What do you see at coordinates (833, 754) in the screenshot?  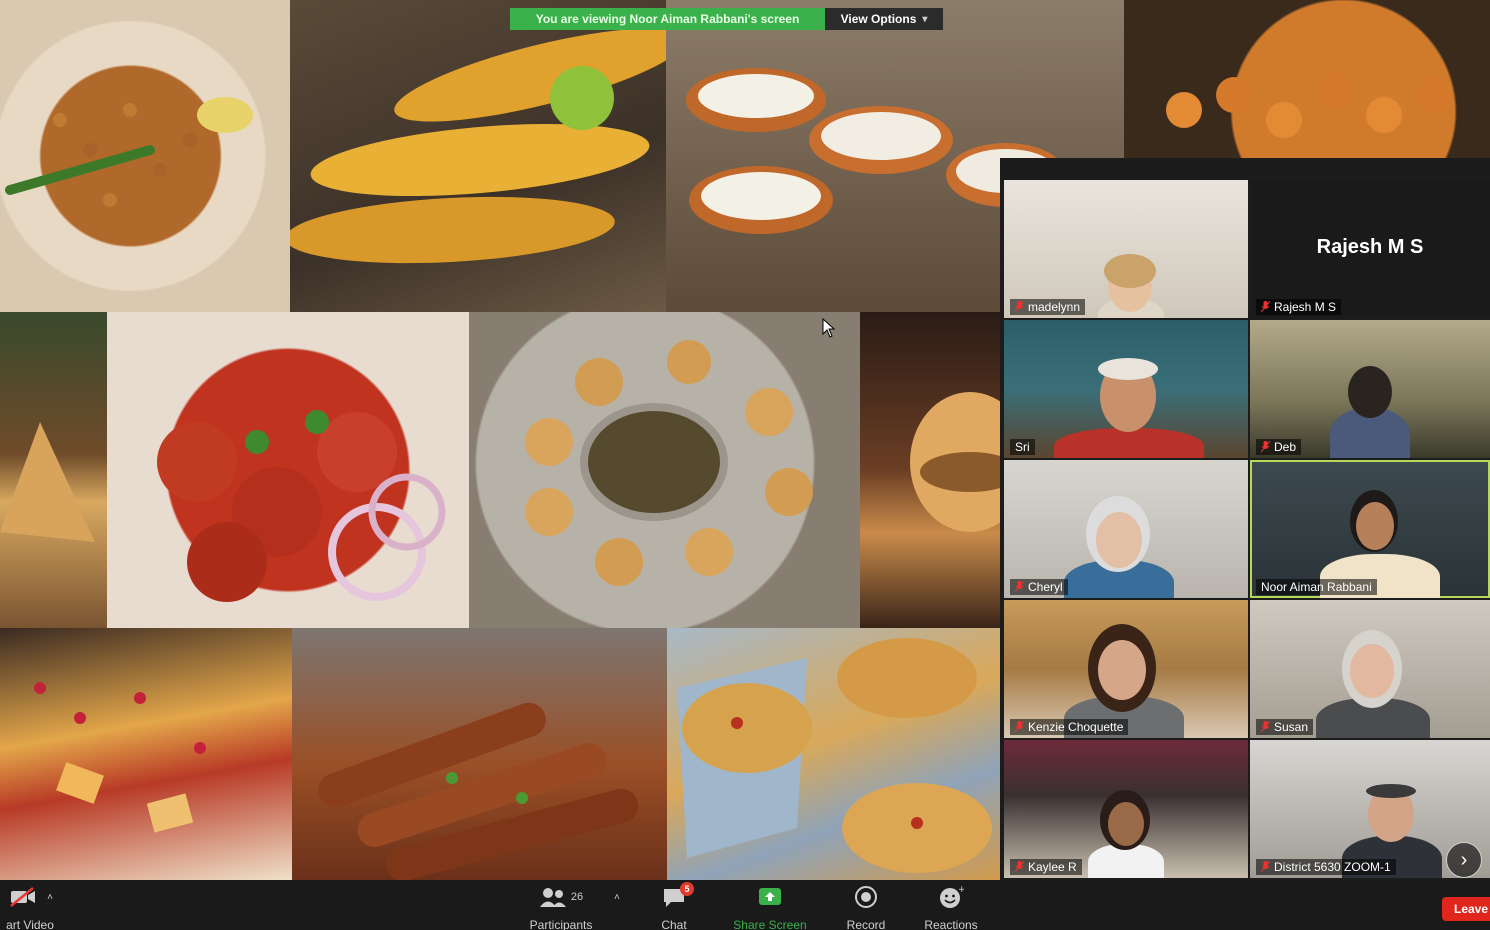 I see `photo-bhel-puri` at bounding box center [833, 754].